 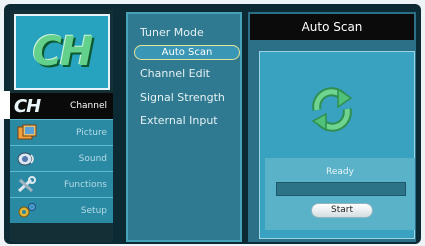 I want to click on menu-item-auto-scan: Auto Scan, so click(x=187, y=52).